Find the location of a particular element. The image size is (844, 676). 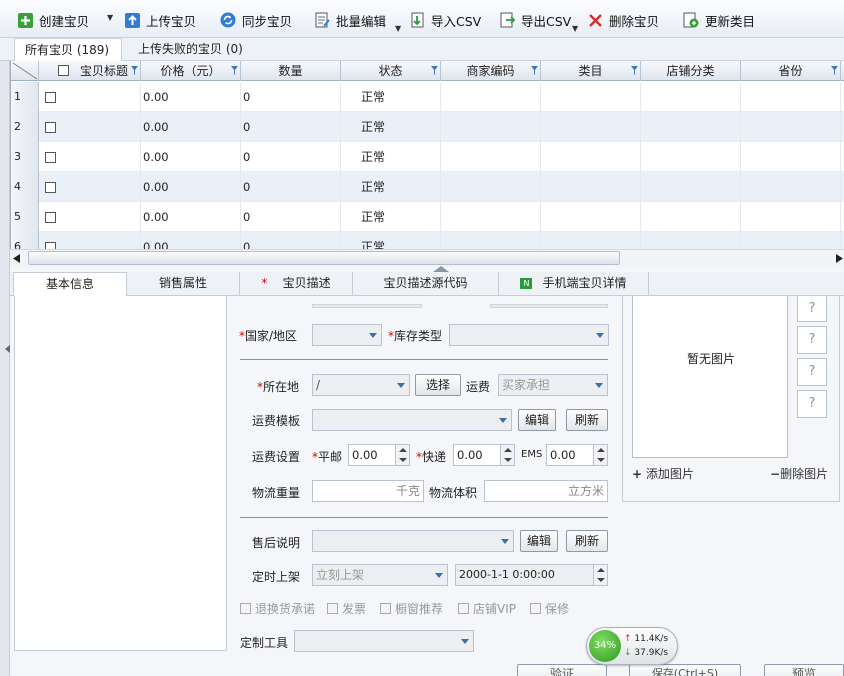

cell-quantity: 0 is located at coordinates (291, 97).